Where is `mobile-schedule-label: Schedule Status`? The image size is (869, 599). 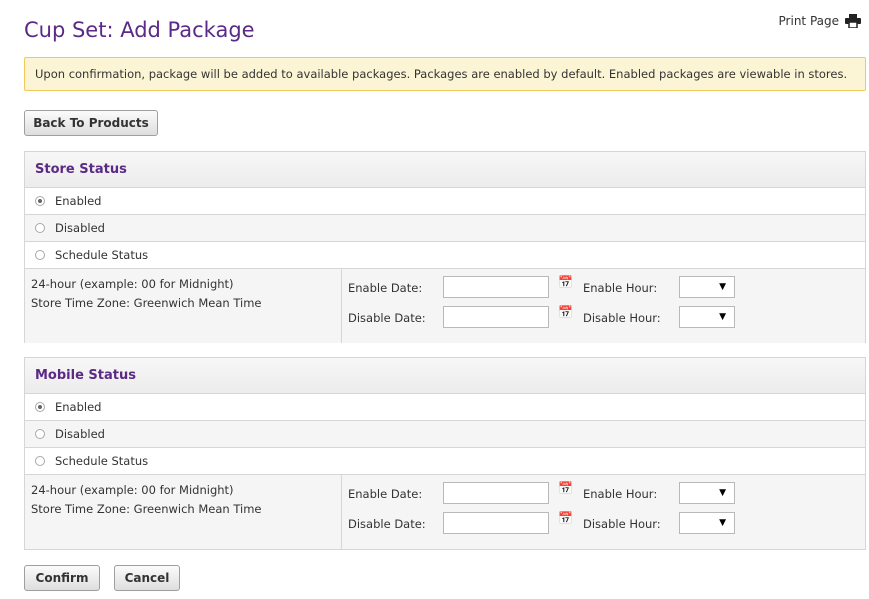
mobile-schedule-label: Schedule Status is located at coordinates (102, 461).